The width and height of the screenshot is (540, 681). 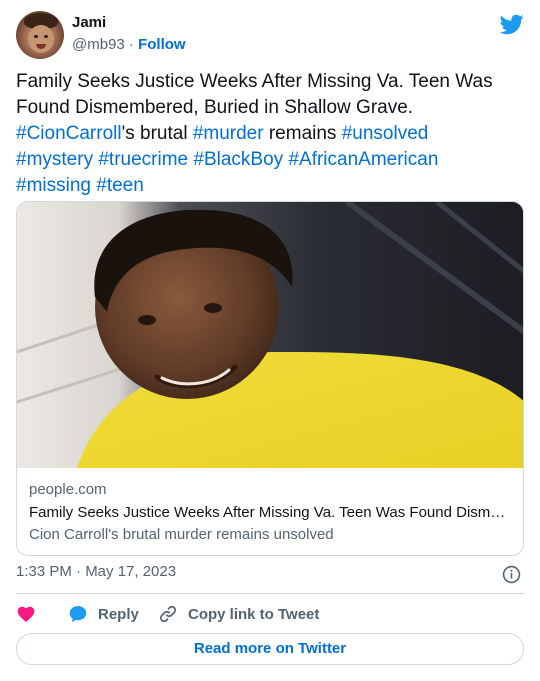 I want to click on footer-divider, so click(x=270, y=593).